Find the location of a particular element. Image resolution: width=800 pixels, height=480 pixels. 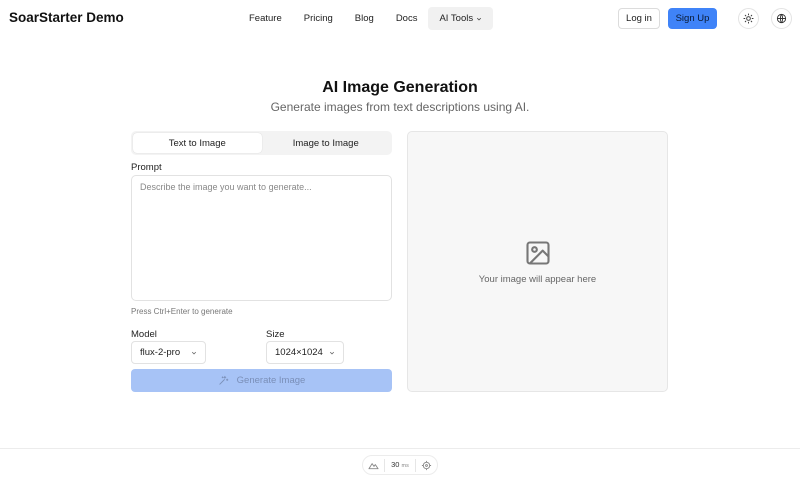

mode-tabs: Text to Image Image to Image is located at coordinates (261, 143).